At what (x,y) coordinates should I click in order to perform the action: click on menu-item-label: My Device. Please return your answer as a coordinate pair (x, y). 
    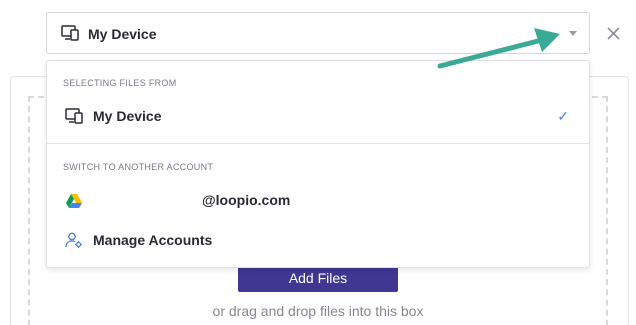
    Looking at the image, I should click on (127, 116).